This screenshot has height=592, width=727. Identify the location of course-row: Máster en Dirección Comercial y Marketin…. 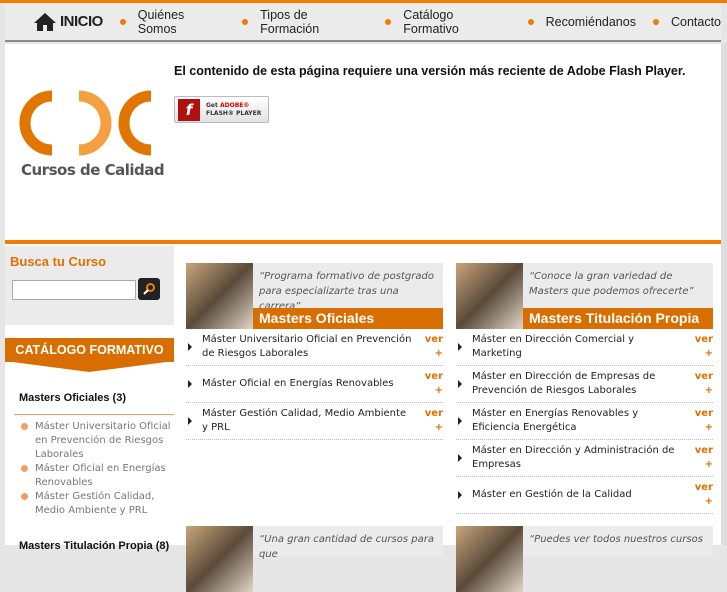
(584, 347).